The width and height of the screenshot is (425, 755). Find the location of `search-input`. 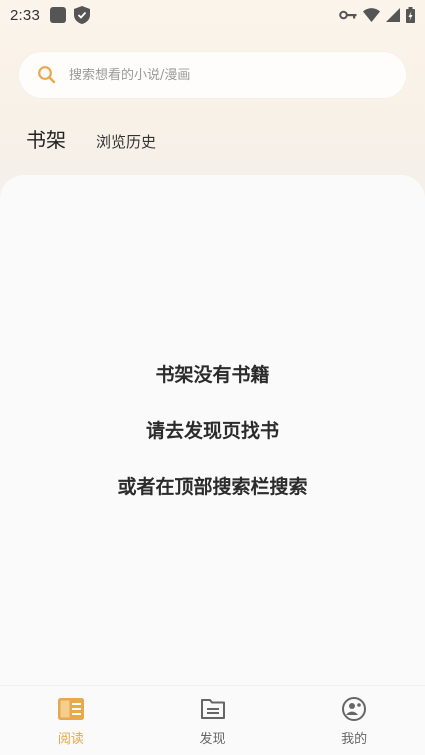

search-input is located at coordinates (219, 75).